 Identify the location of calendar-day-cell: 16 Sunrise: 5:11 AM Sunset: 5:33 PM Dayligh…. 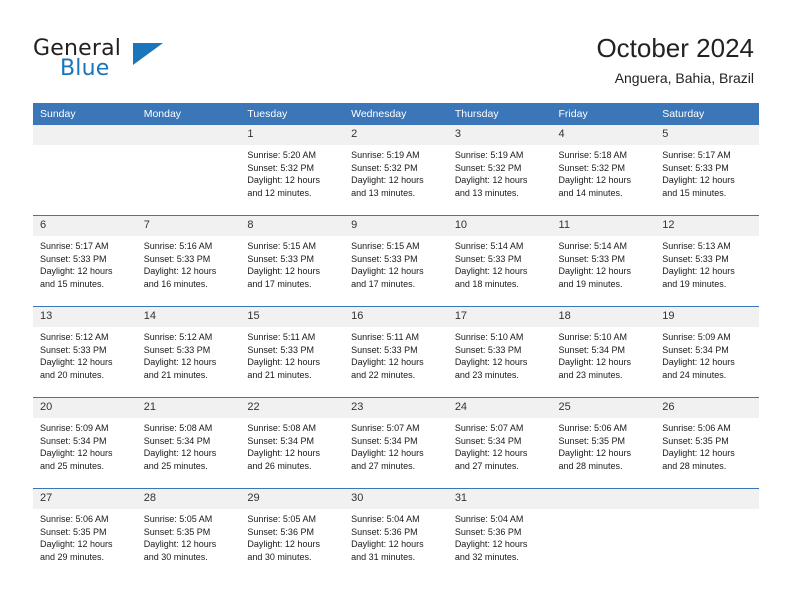
(396, 352).